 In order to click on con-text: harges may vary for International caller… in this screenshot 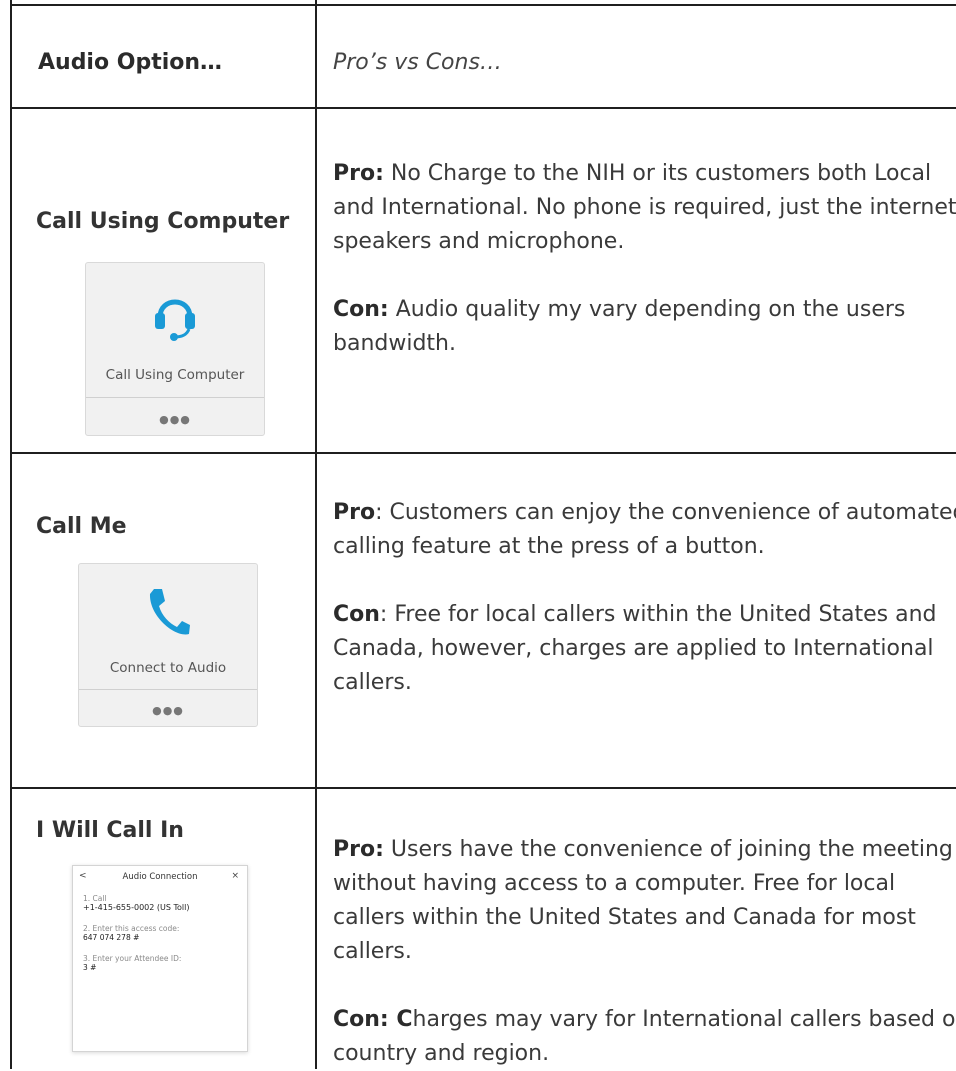, I will do `click(644, 1036)`.